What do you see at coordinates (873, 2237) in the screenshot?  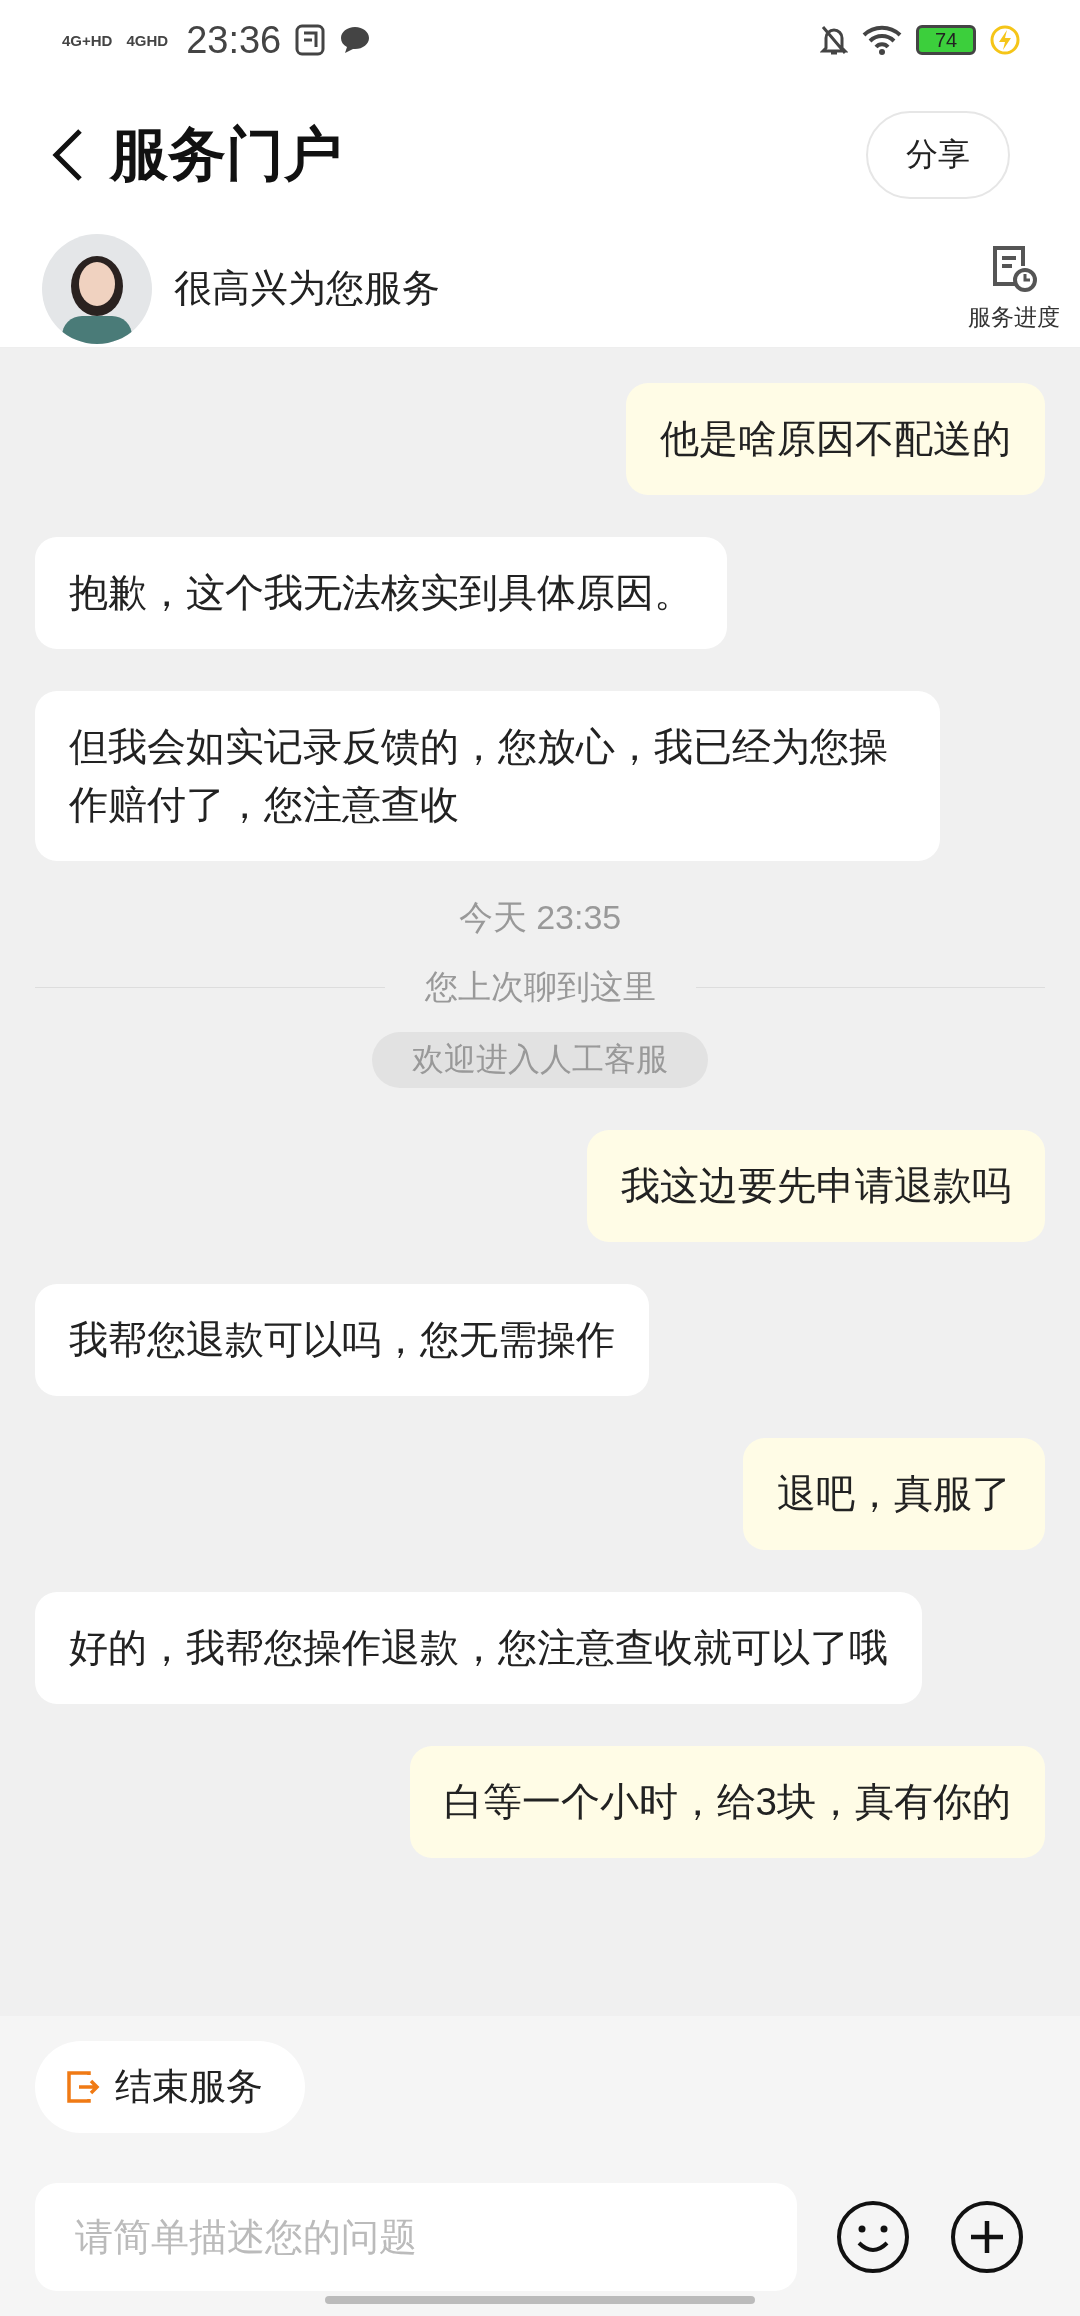 I see `emoji-icon` at bounding box center [873, 2237].